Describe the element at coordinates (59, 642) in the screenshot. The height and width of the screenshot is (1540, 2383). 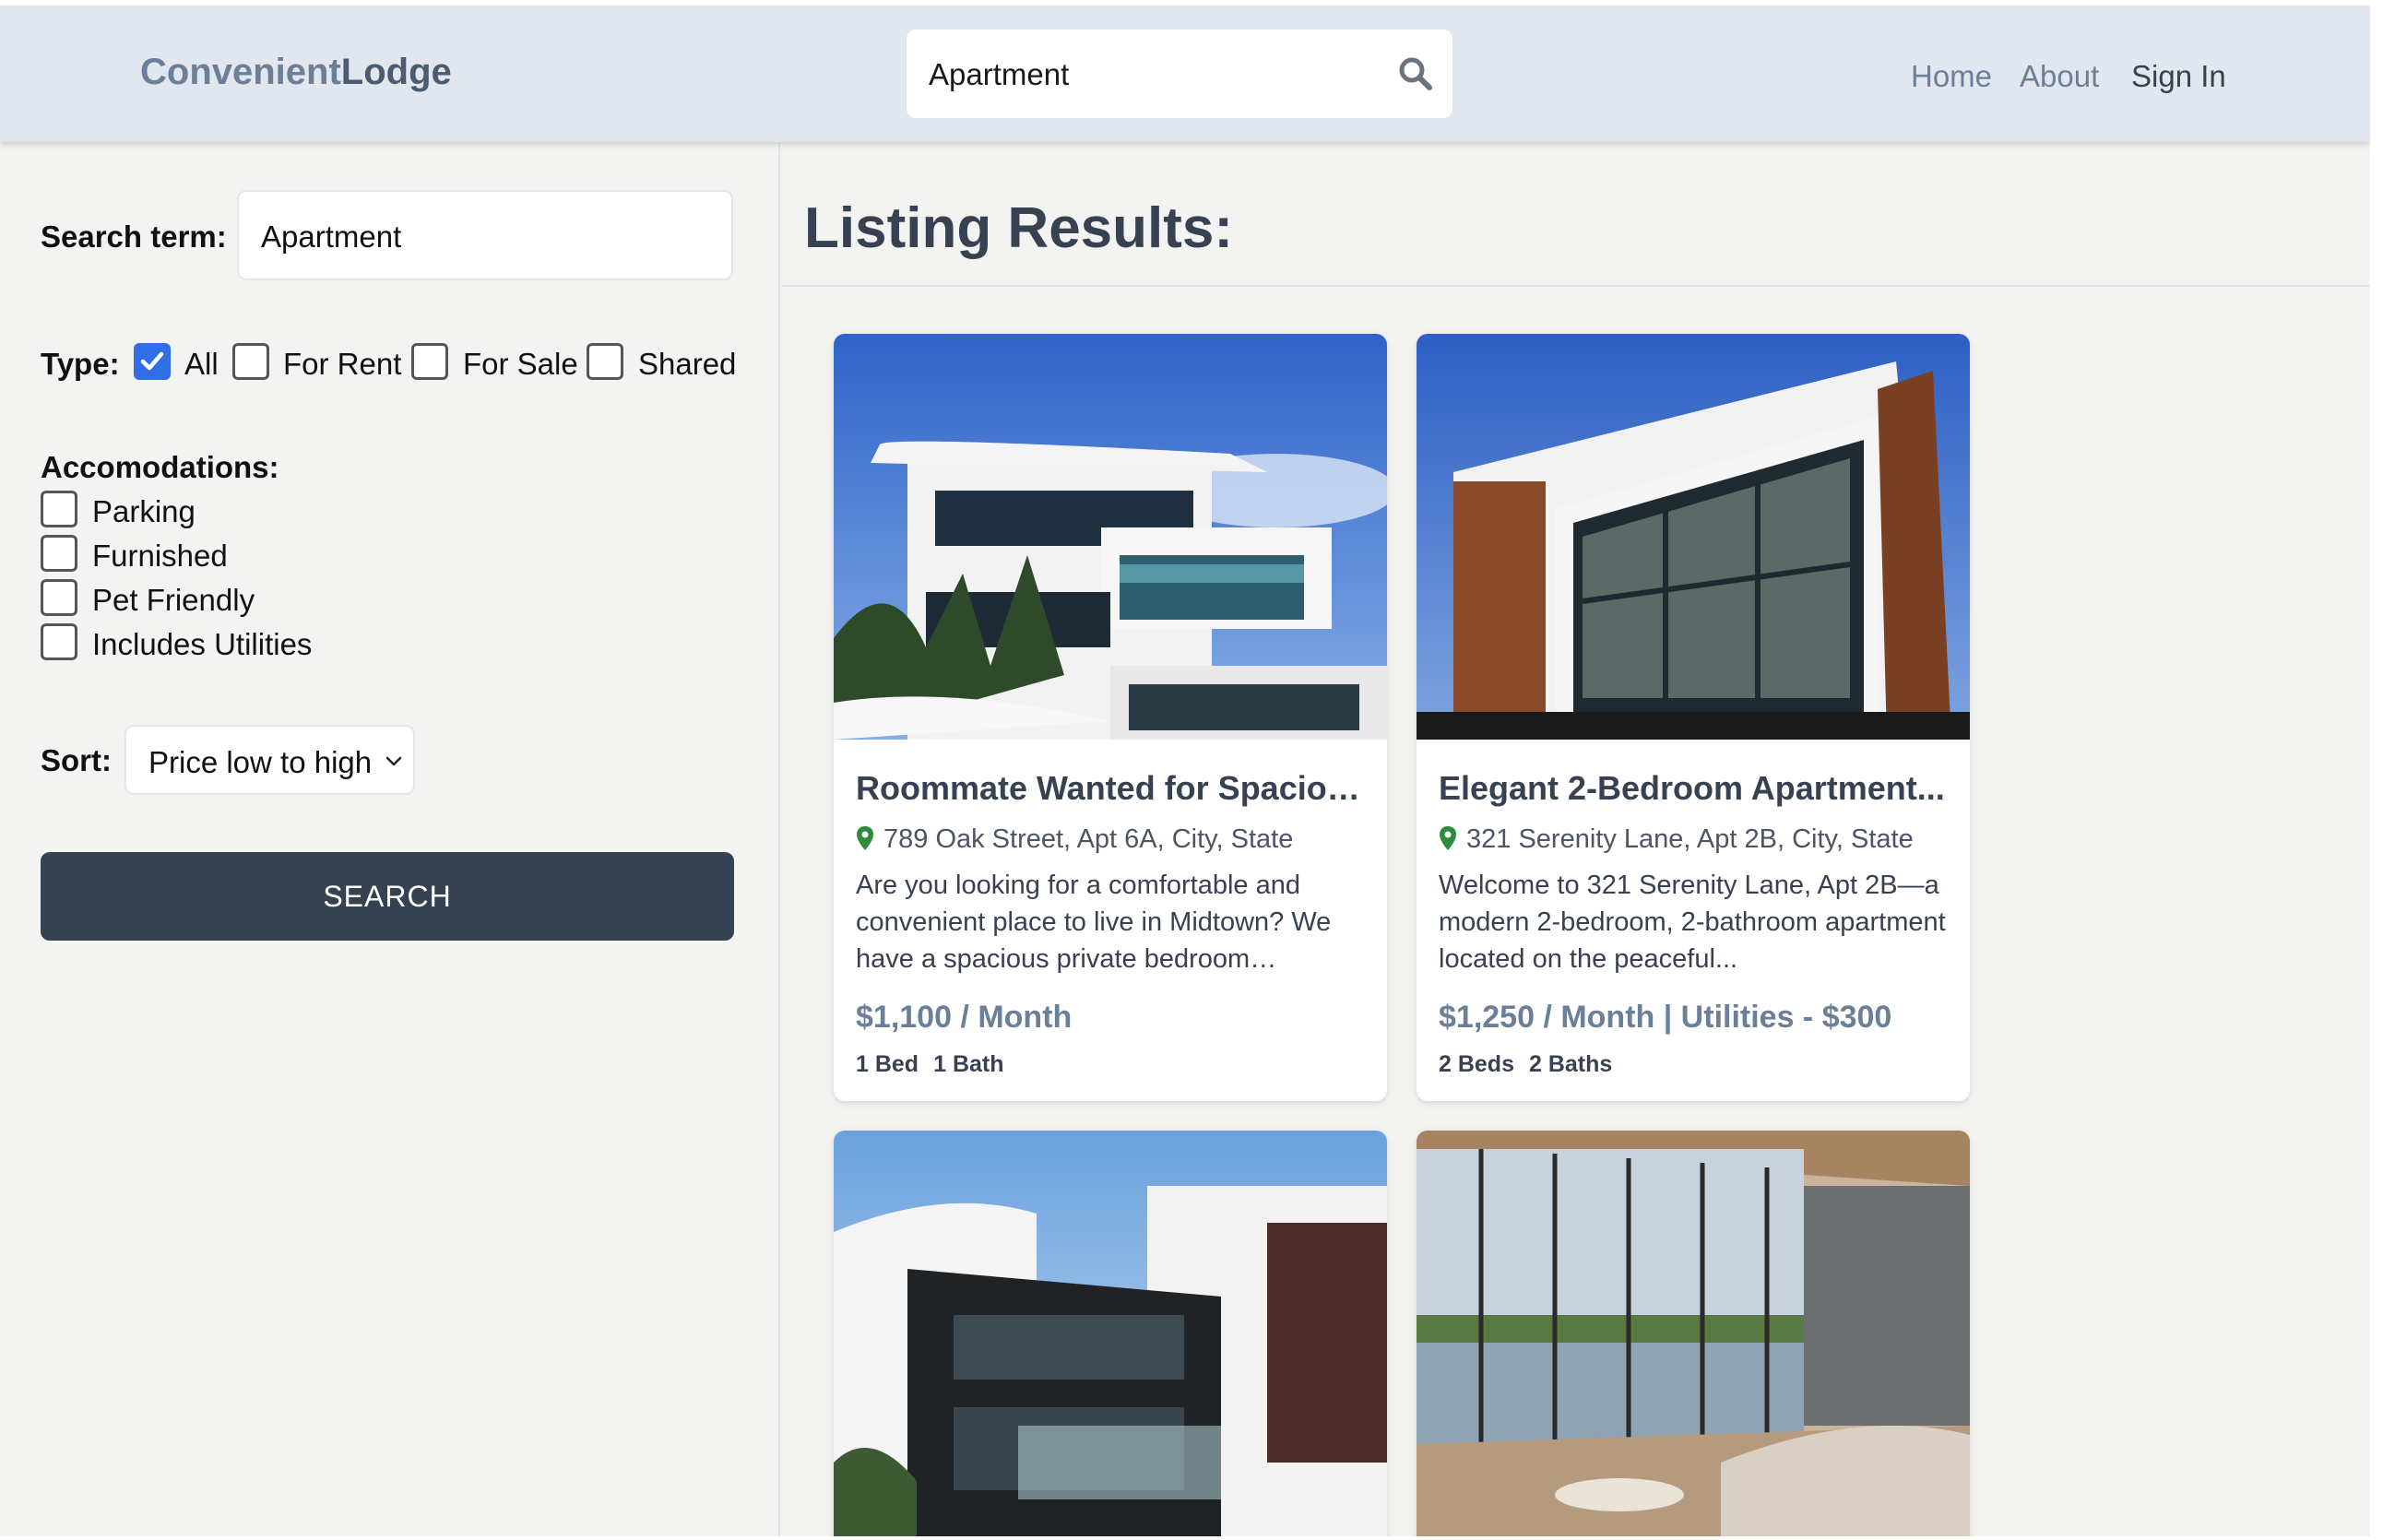
I see `includes-utilities-checkbox` at that location.